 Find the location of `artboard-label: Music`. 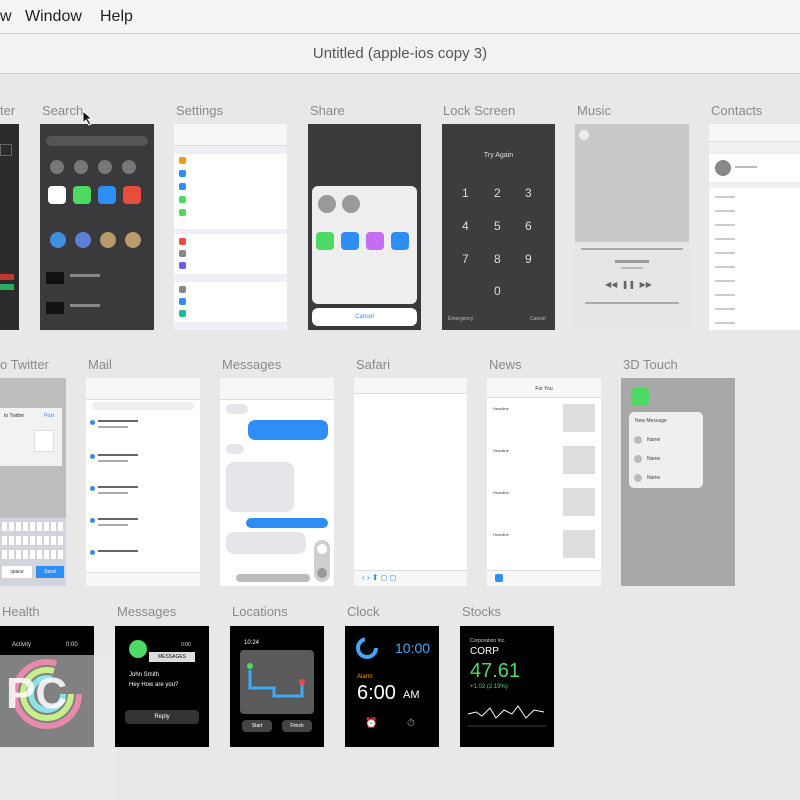

artboard-label: Music is located at coordinates (594, 110).